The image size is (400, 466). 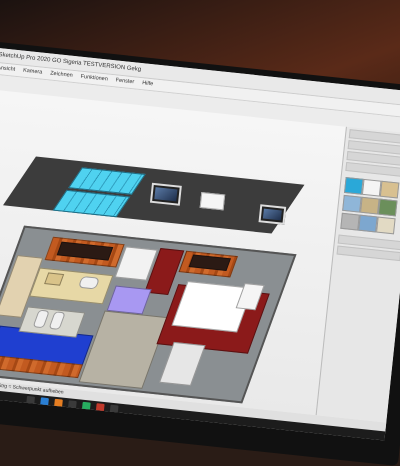 What do you see at coordinates (72, 405) in the screenshot?
I see `store-icon` at bounding box center [72, 405].